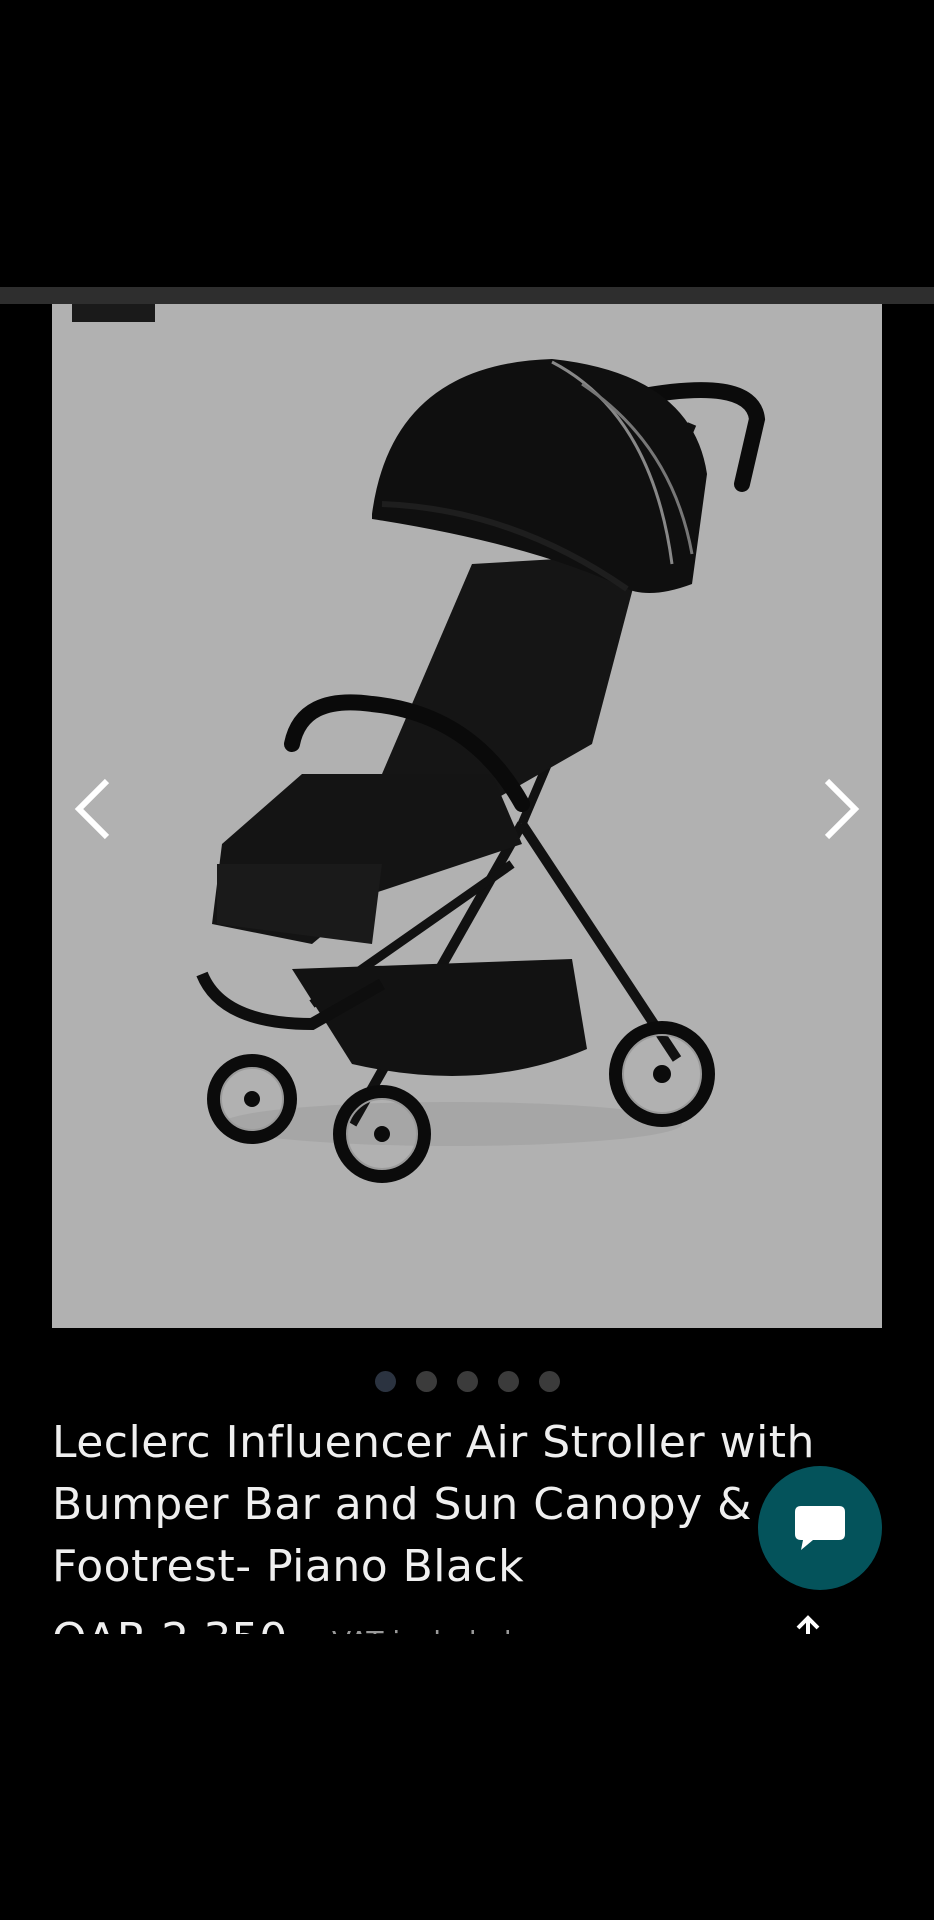 The height and width of the screenshot is (1920, 934). I want to click on product-price: QAR 2,350, so click(169, 1623).